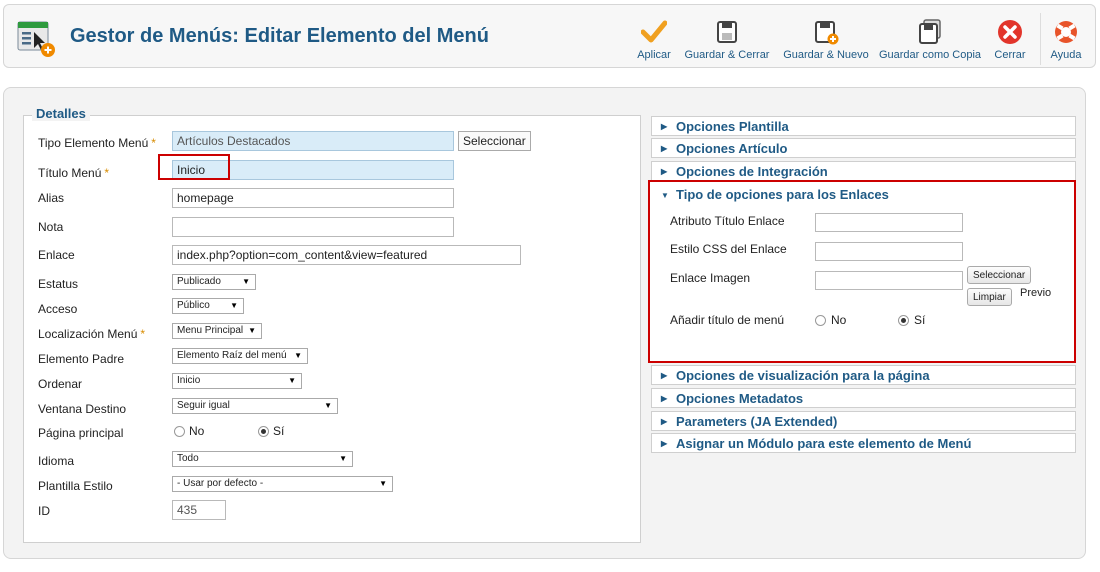  What do you see at coordinates (920, 320) in the screenshot?
I see `add-menu-title-yes-label: Sí` at bounding box center [920, 320].